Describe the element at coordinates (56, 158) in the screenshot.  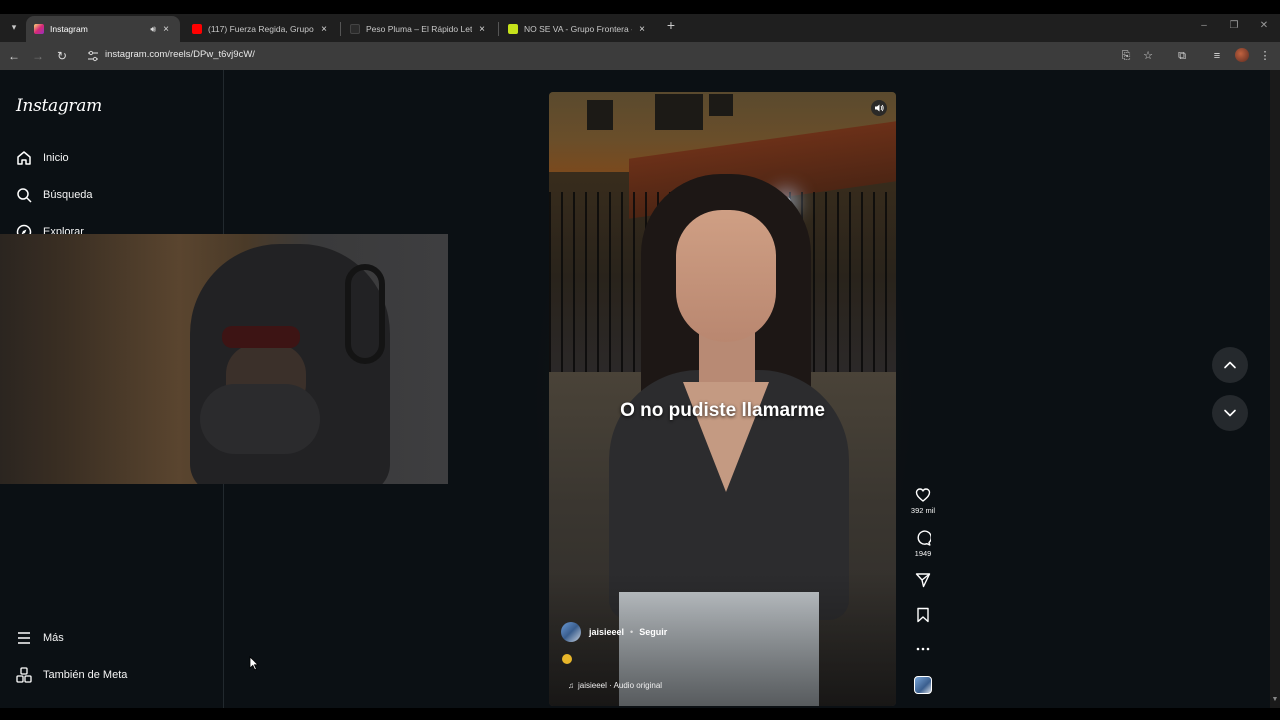
I see `sidebar-item-label: Inicio` at that location.